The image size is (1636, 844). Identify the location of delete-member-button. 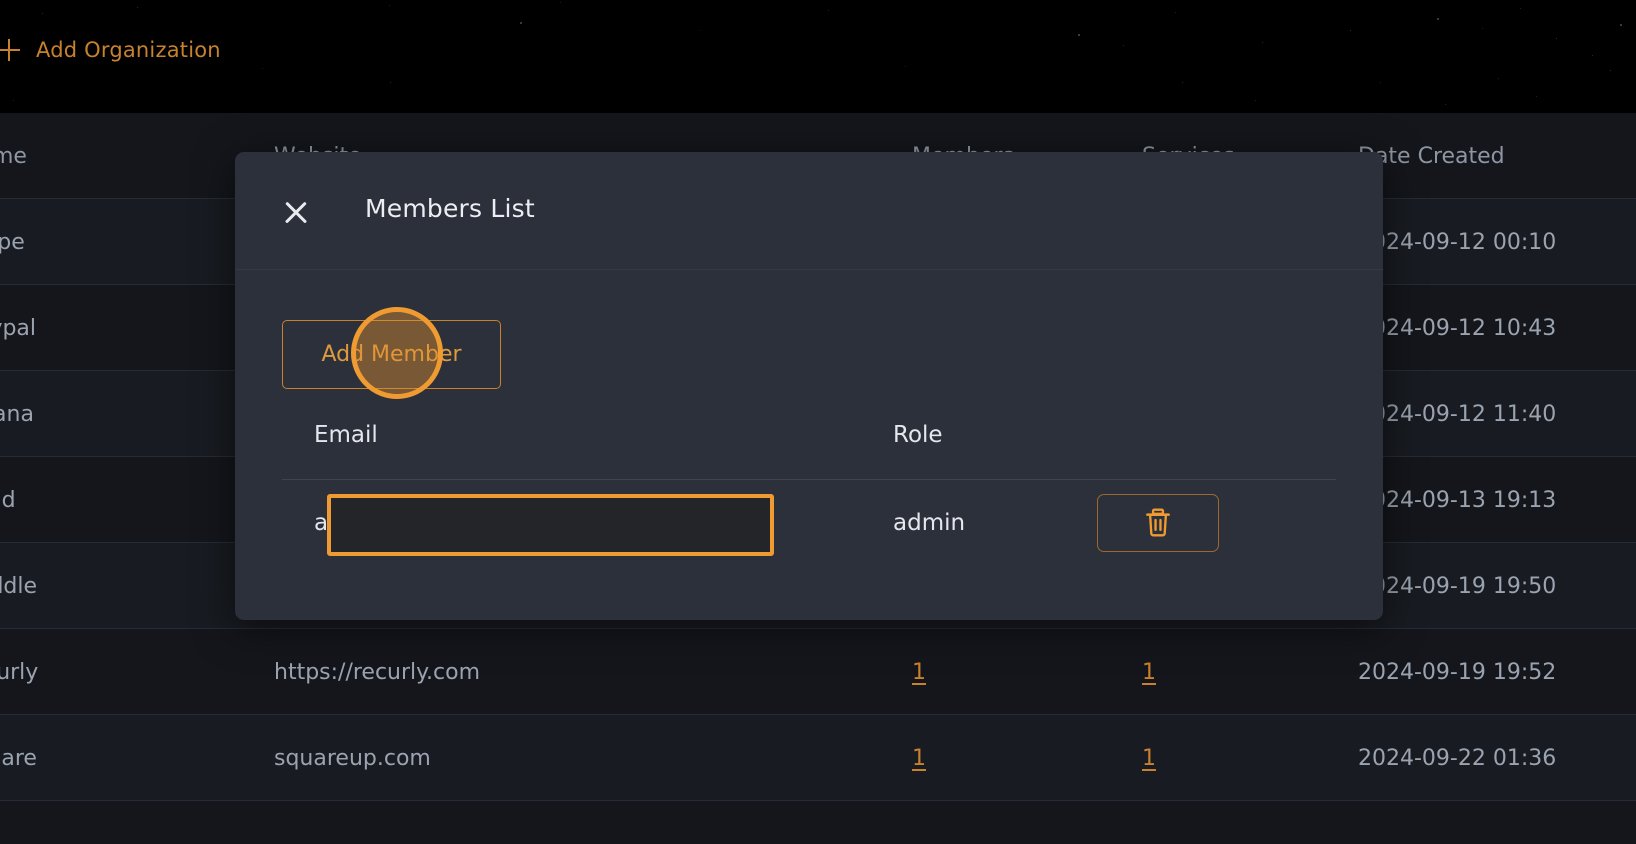
(1158, 523).